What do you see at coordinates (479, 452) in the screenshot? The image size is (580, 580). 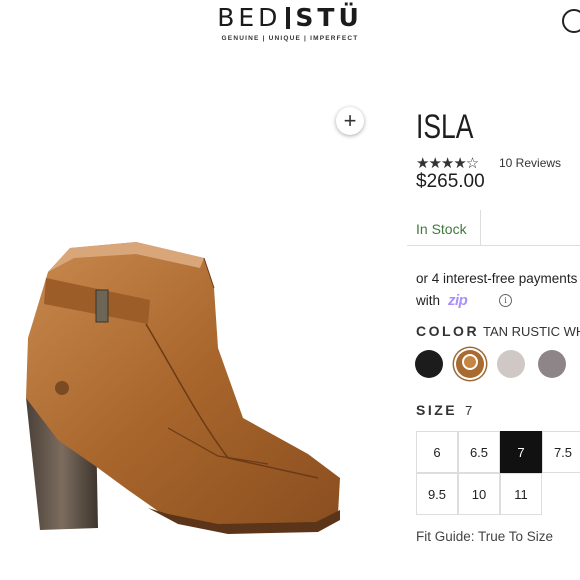 I see `size-option: 6.5` at bounding box center [479, 452].